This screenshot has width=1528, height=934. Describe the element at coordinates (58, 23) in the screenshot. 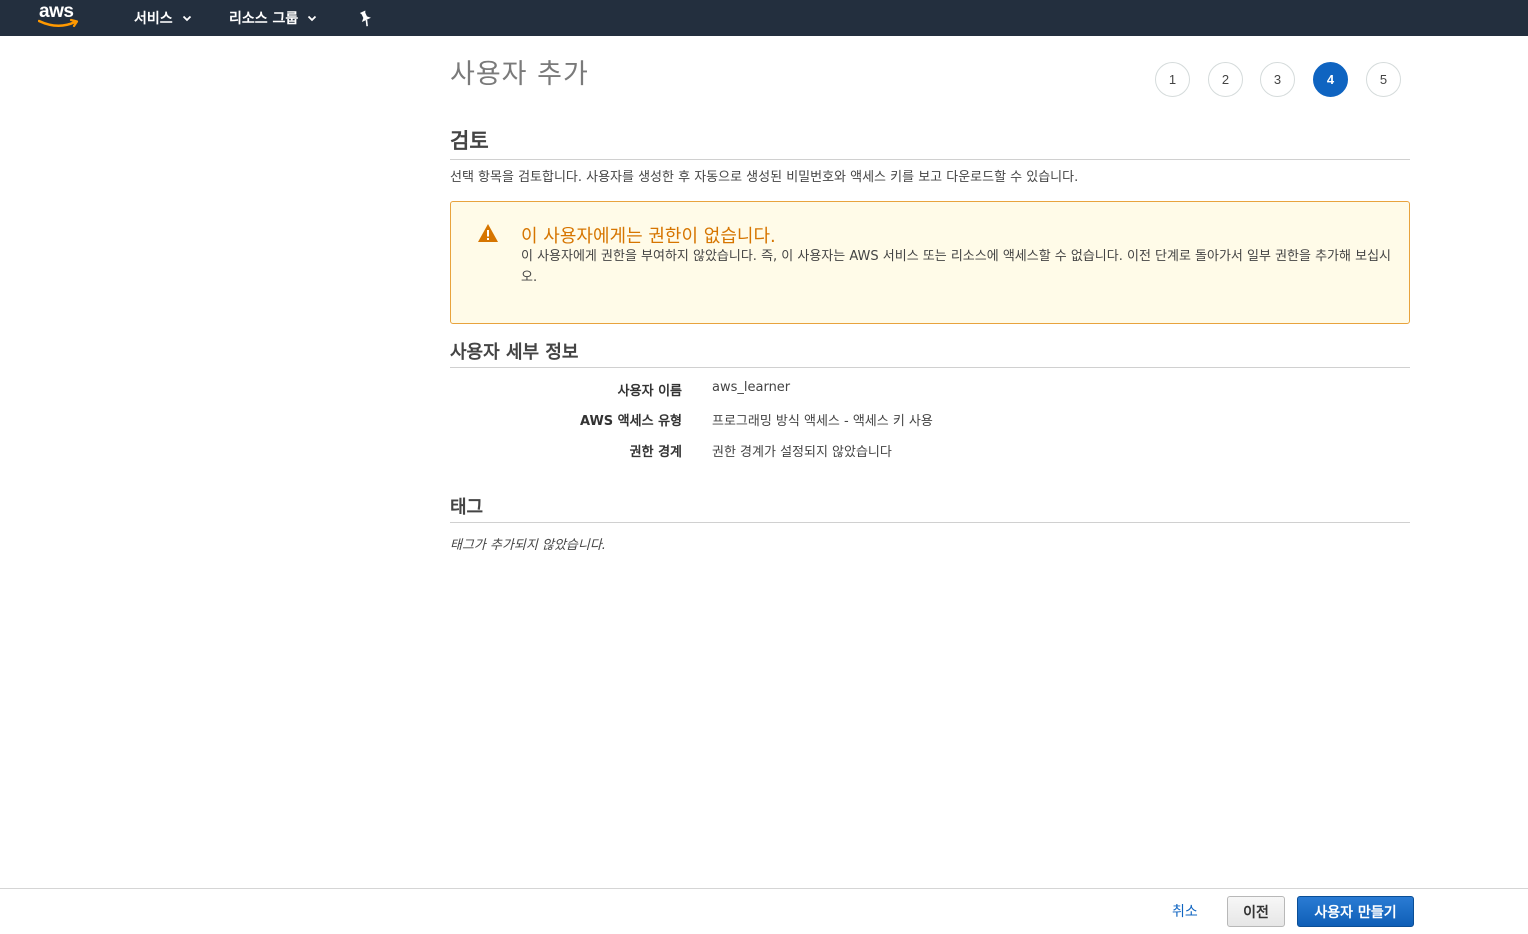

I see `aws-smile-icon` at that location.